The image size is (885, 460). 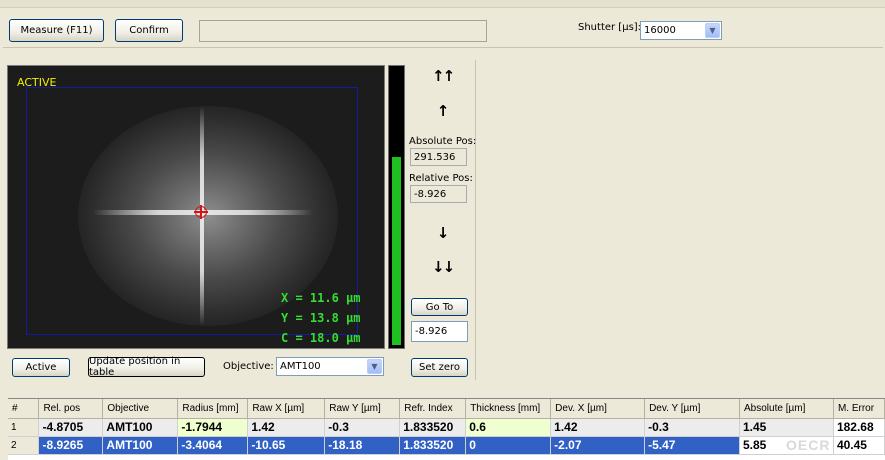 What do you see at coordinates (140, 409) in the screenshot?
I see `col-header: Objective` at bounding box center [140, 409].